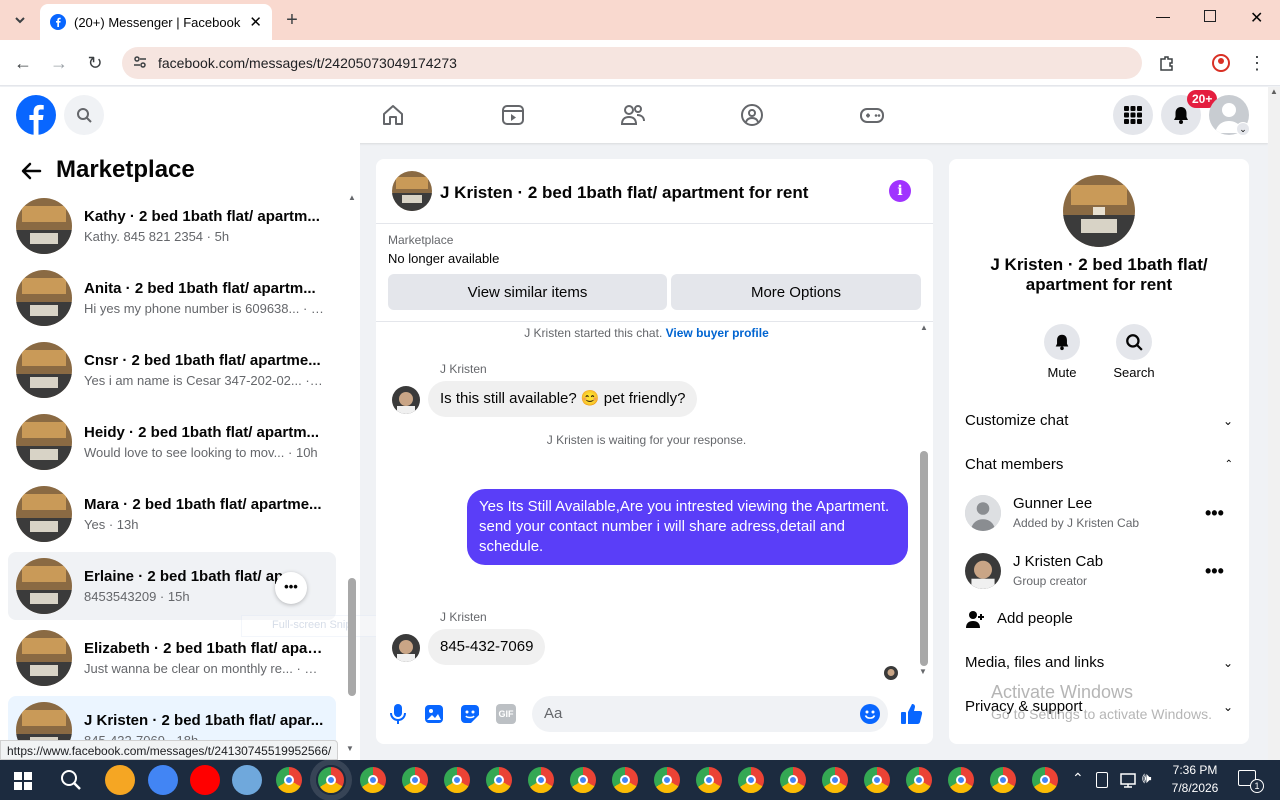 The height and width of the screenshot is (800, 1280). What do you see at coordinates (470, 716) in the screenshot?
I see `sticker-icon` at bounding box center [470, 716].